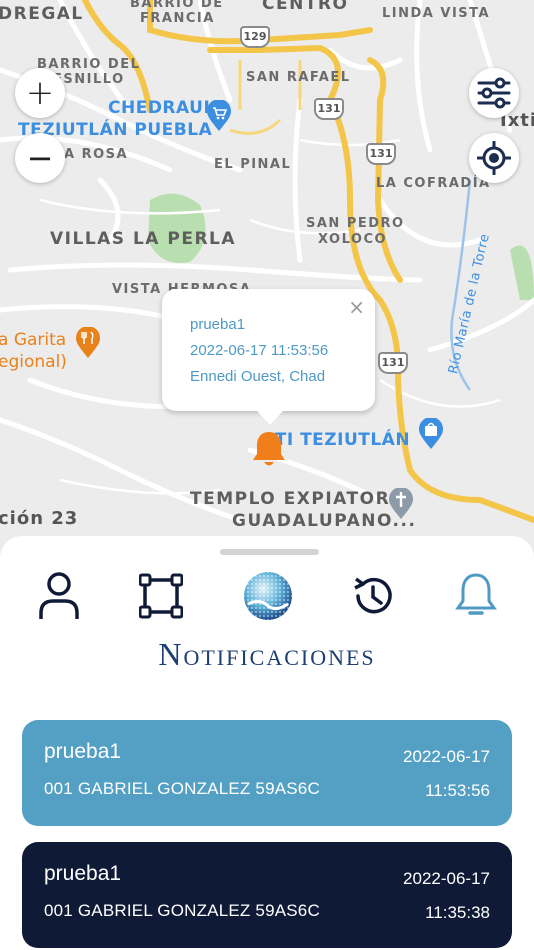 This screenshot has width=534, height=950. I want to click on map-label-la-garita-2: egional), so click(33, 362).